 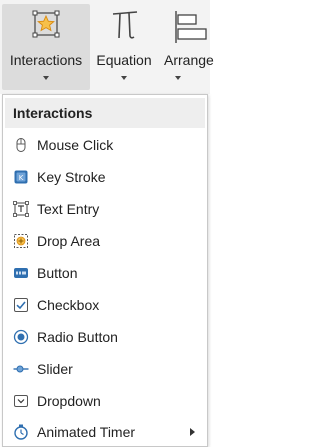 What do you see at coordinates (21, 401) in the screenshot?
I see `dropdown-icon` at bounding box center [21, 401].